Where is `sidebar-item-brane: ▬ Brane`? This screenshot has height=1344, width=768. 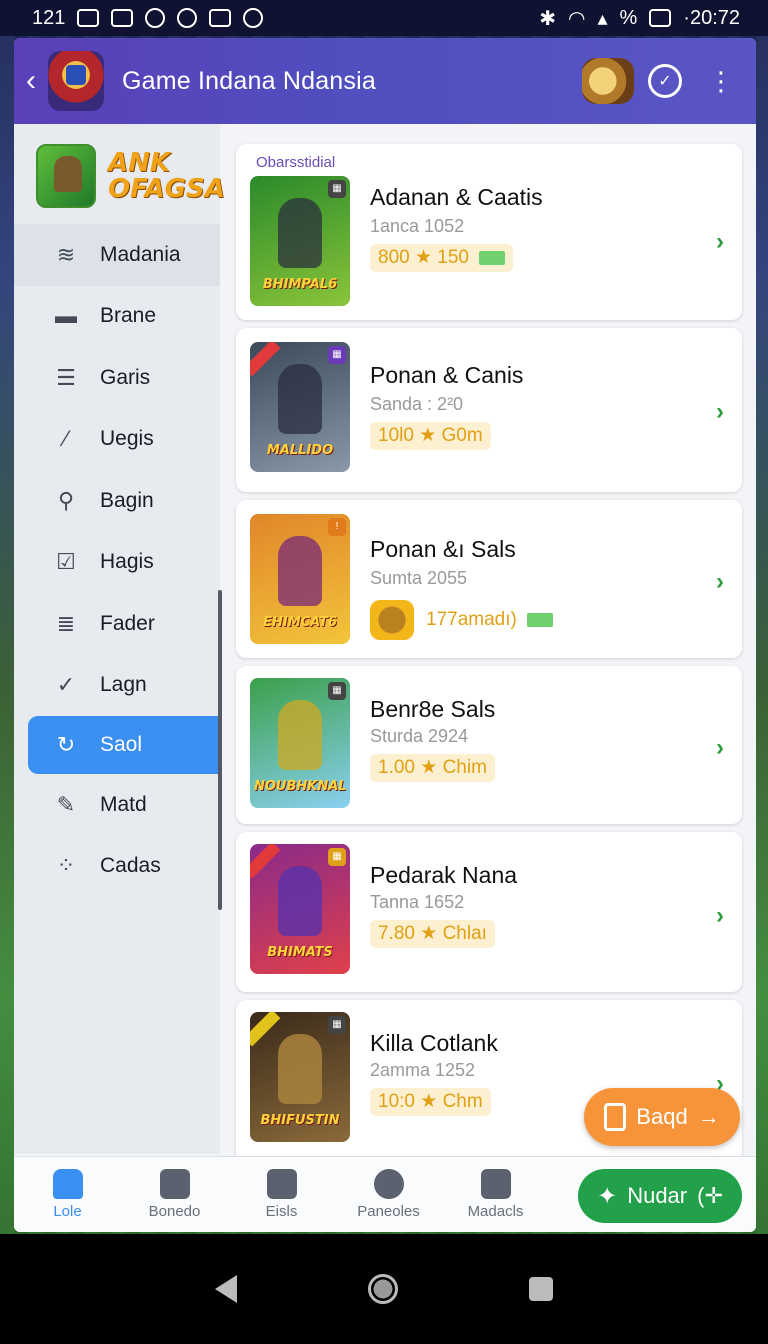
sidebar-item-brane: ▬ Brane is located at coordinates (117, 317).